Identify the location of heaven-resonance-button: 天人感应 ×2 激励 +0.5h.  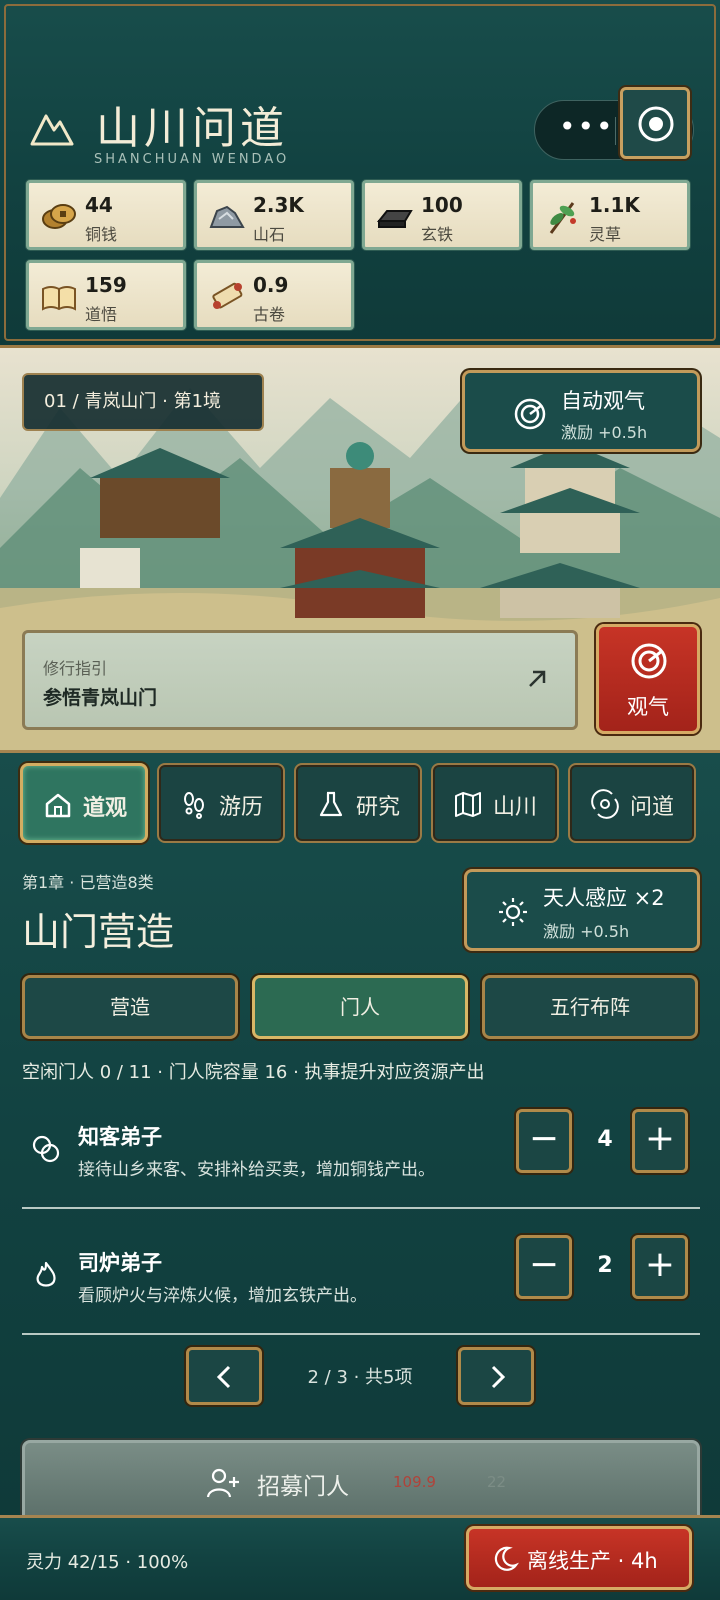
(582, 910).